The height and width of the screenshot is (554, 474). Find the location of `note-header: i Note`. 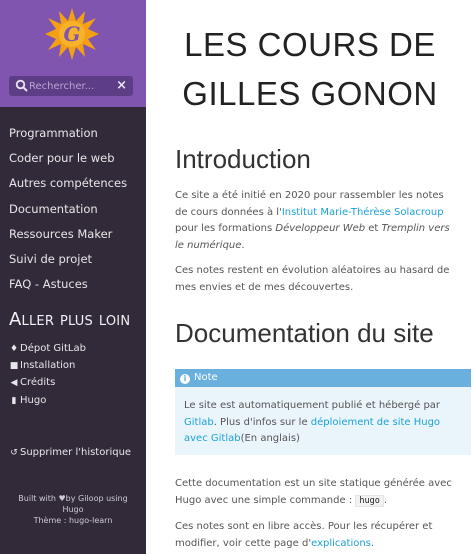

note-header: i Note is located at coordinates (323, 378).